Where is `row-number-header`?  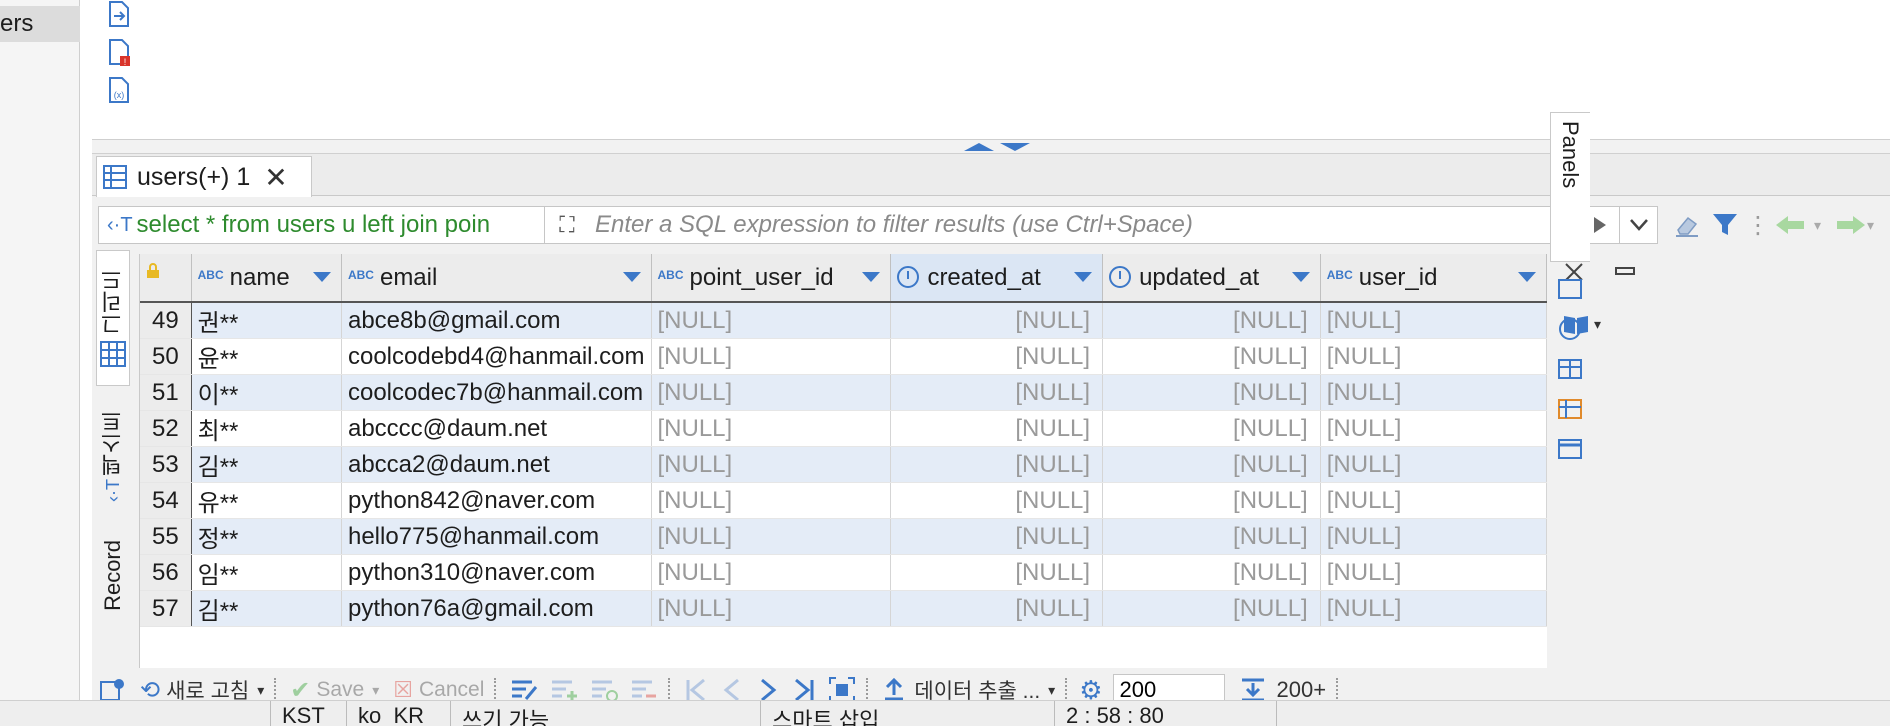
row-number-header is located at coordinates (166, 278).